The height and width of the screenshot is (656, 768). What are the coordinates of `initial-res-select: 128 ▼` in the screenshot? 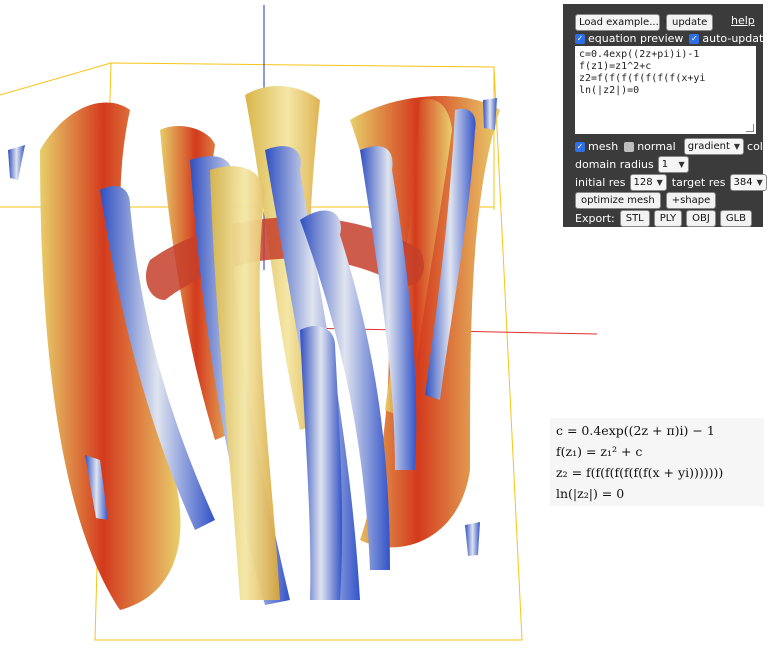 It's located at (648, 182).